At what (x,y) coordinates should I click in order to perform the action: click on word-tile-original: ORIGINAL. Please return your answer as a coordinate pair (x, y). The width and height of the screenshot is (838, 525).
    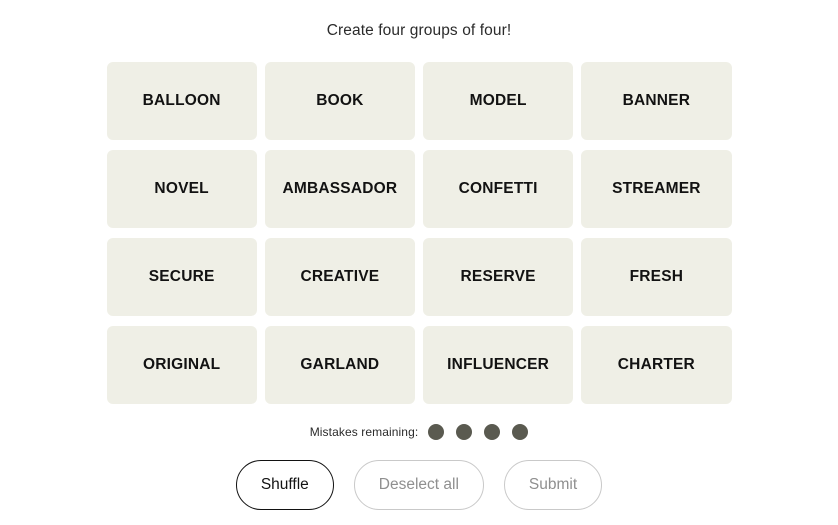
    Looking at the image, I should click on (181, 365).